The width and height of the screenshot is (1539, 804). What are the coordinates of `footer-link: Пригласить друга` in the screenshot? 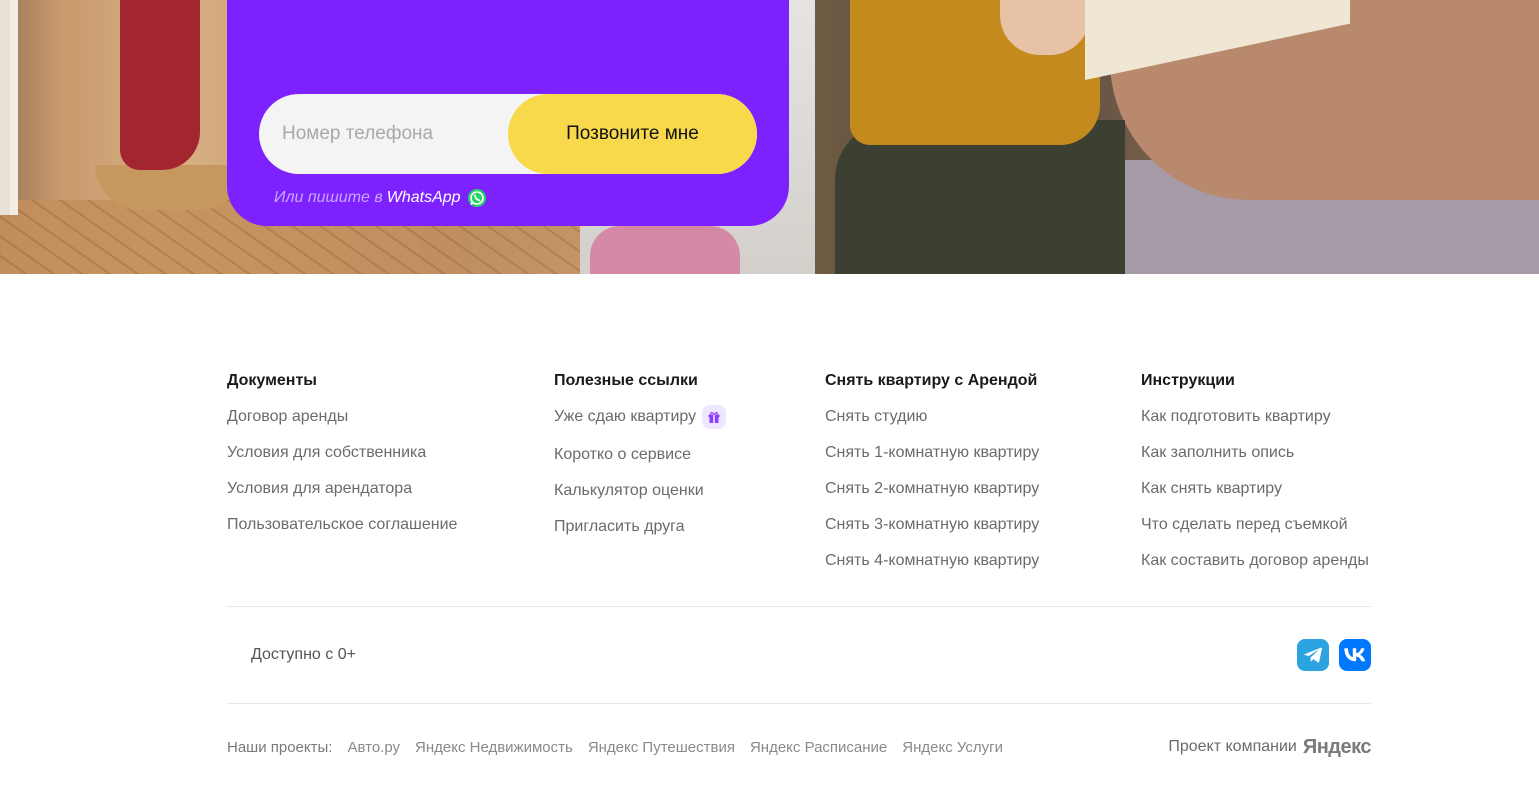 It's located at (640, 527).